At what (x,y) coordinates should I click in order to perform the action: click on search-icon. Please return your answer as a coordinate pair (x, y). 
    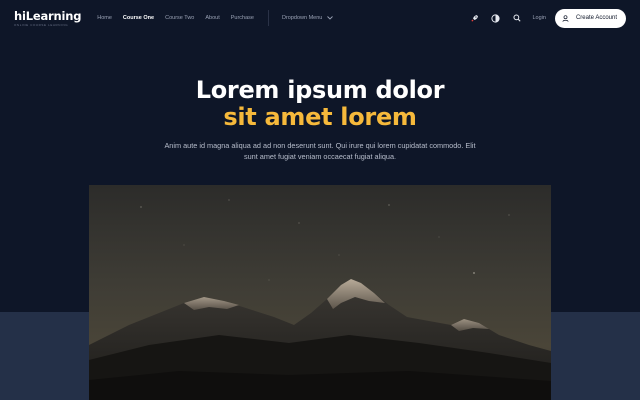
    Looking at the image, I should click on (516, 18).